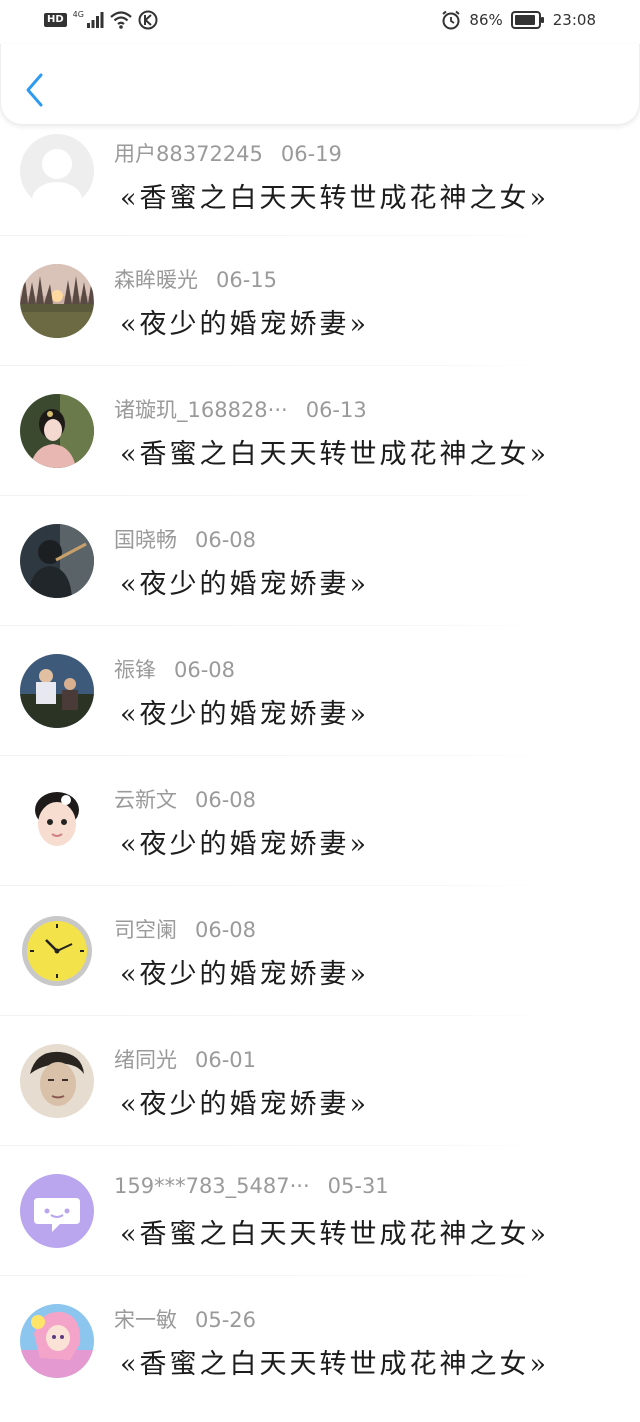  I want to click on item-meta: 诸璇玑_168828··· 06-13, so click(240, 409).